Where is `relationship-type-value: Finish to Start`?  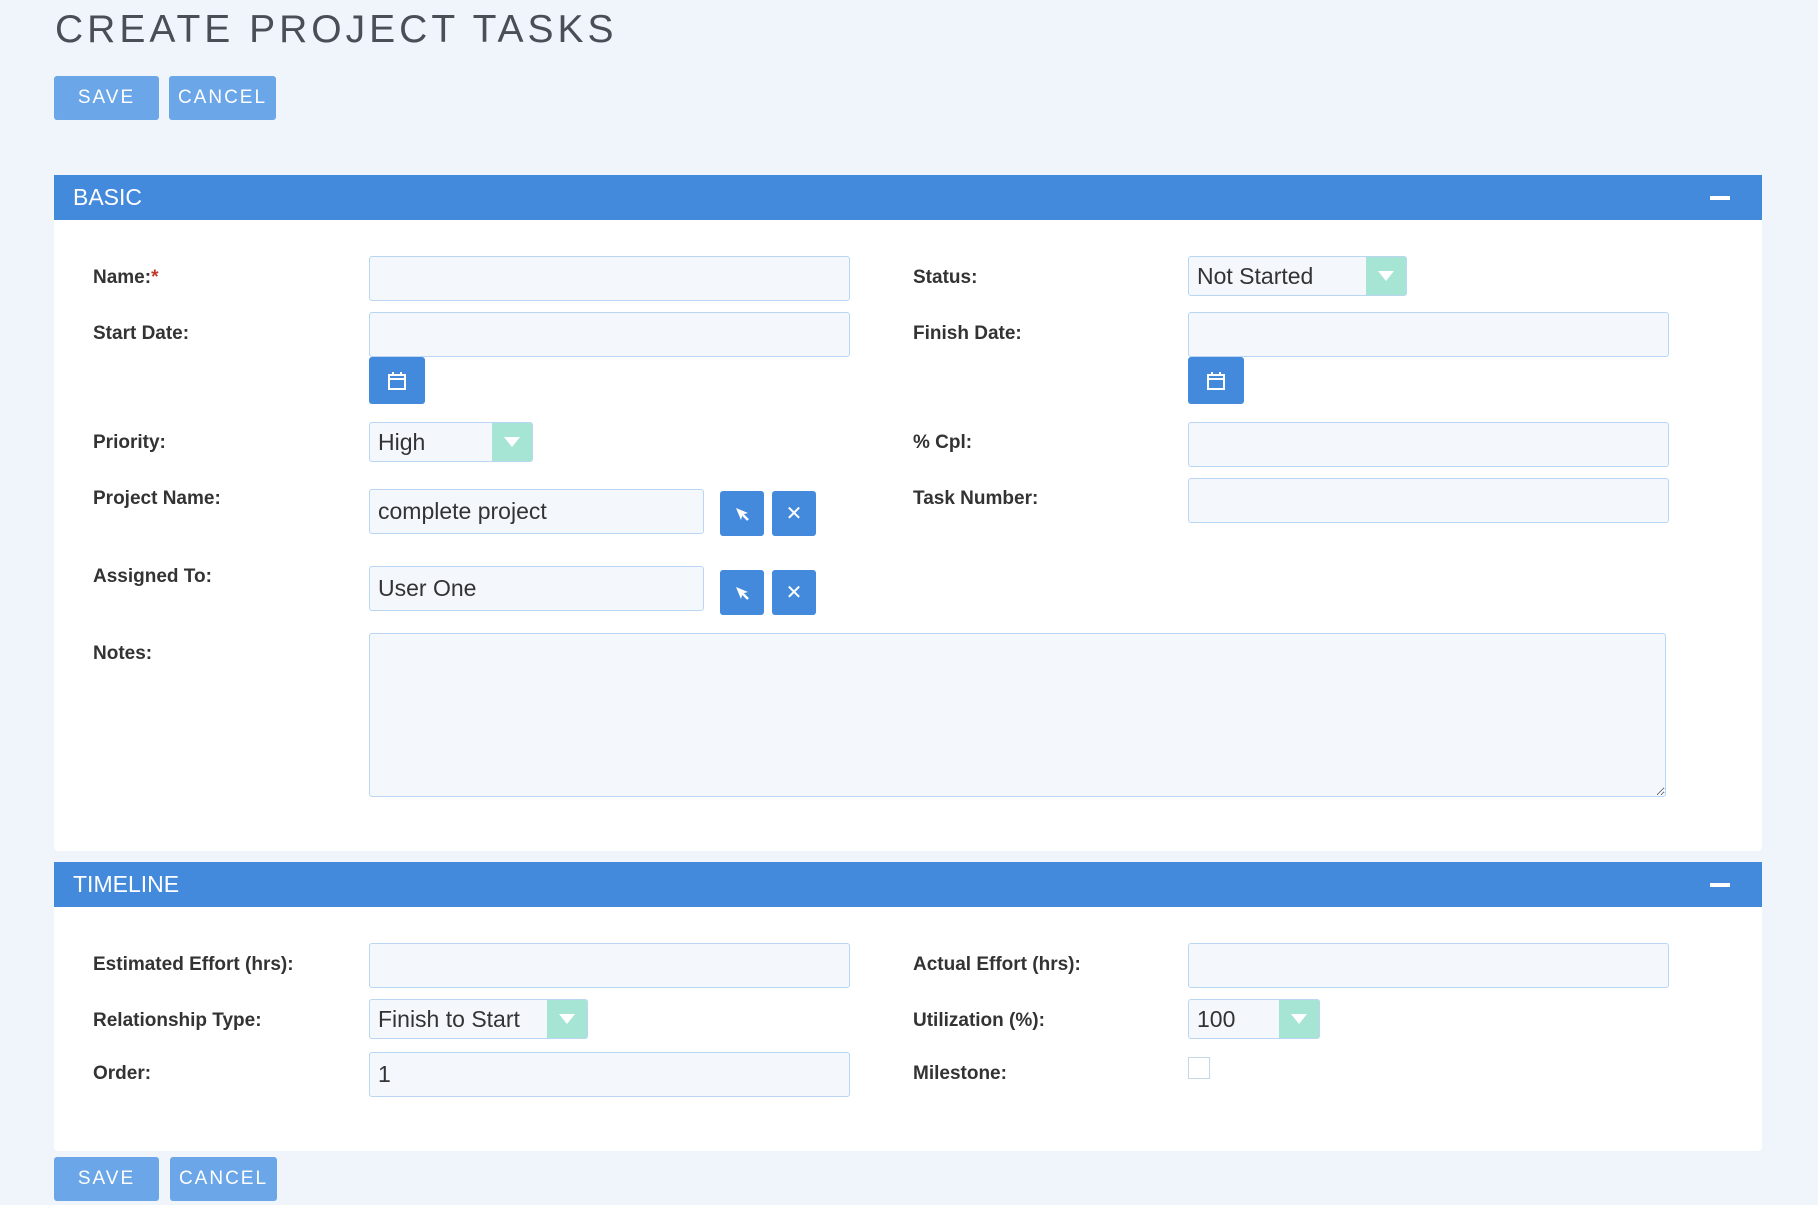 relationship-type-value: Finish to Start is located at coordinates (449, 1019).